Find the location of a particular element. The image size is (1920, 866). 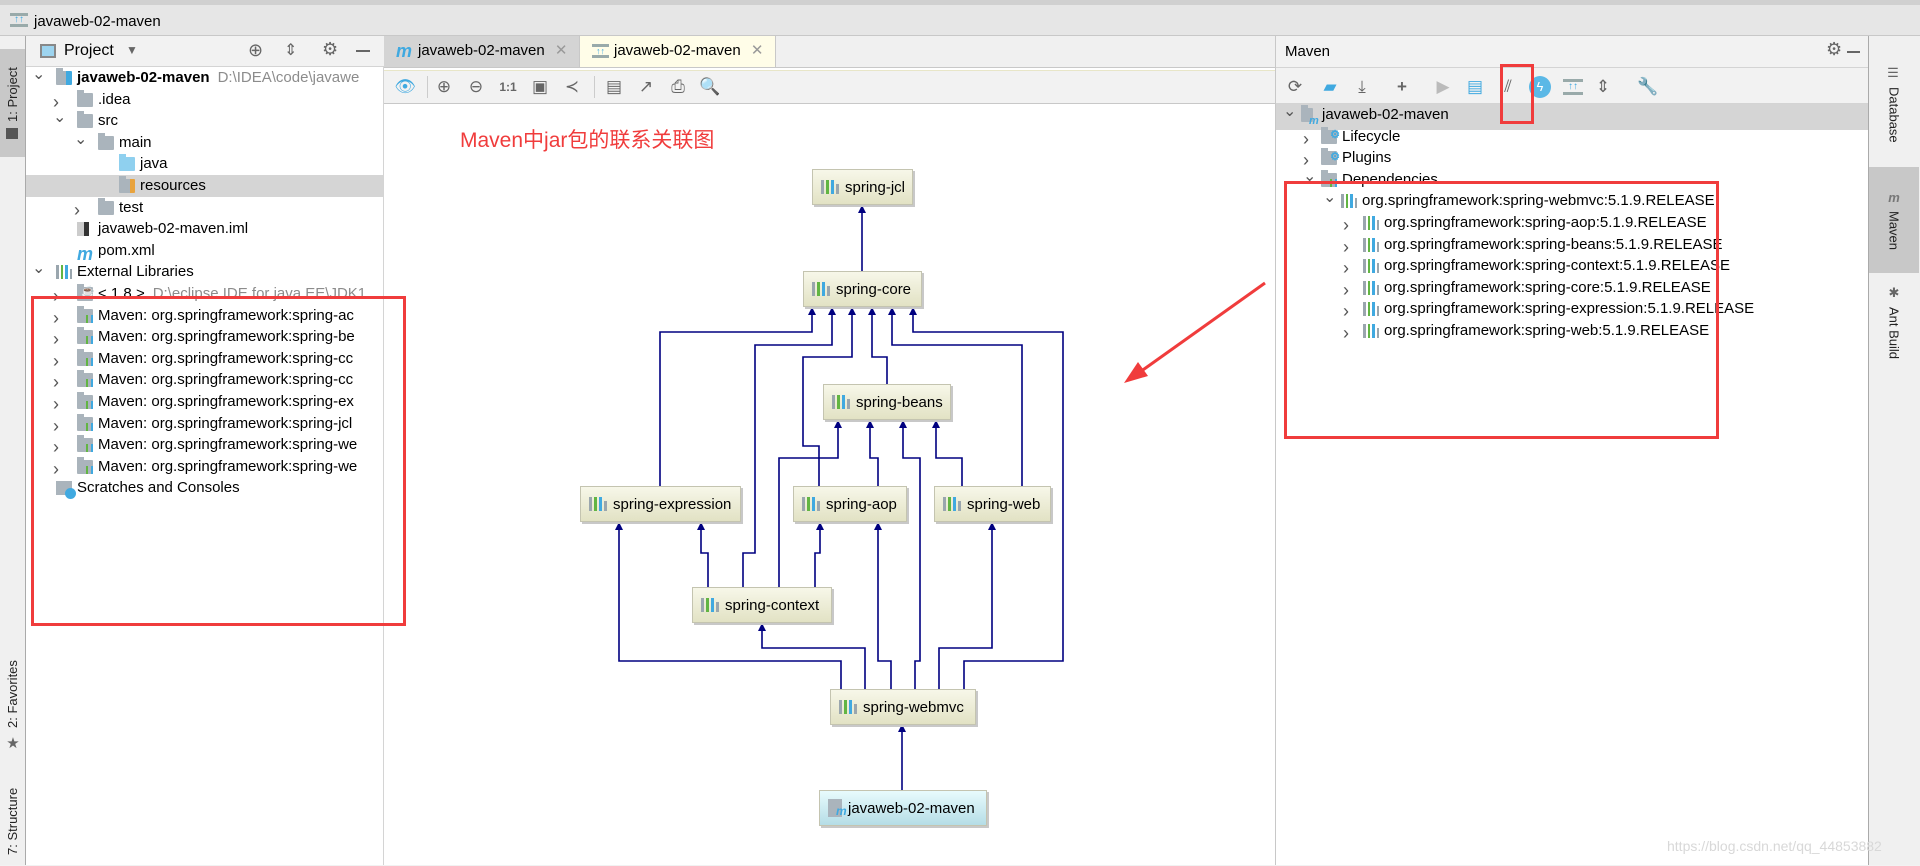

annotation-arrow is located at coordinates (1195, 332).